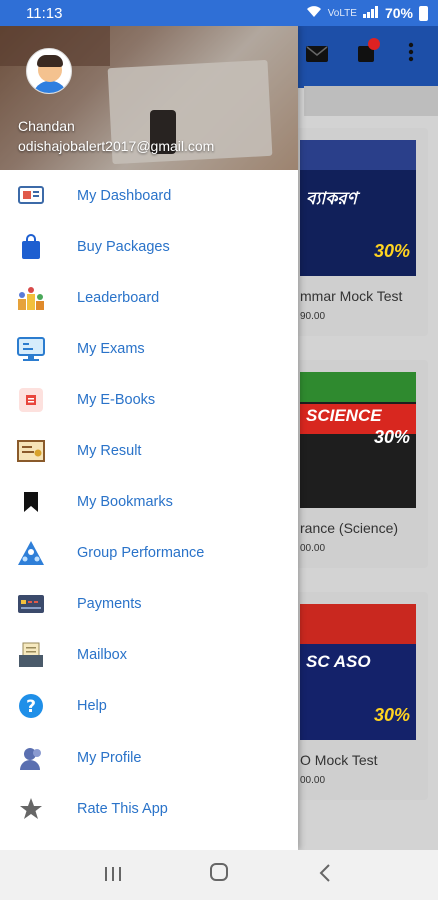  I want to click on profile-icon, so click(31, 758).